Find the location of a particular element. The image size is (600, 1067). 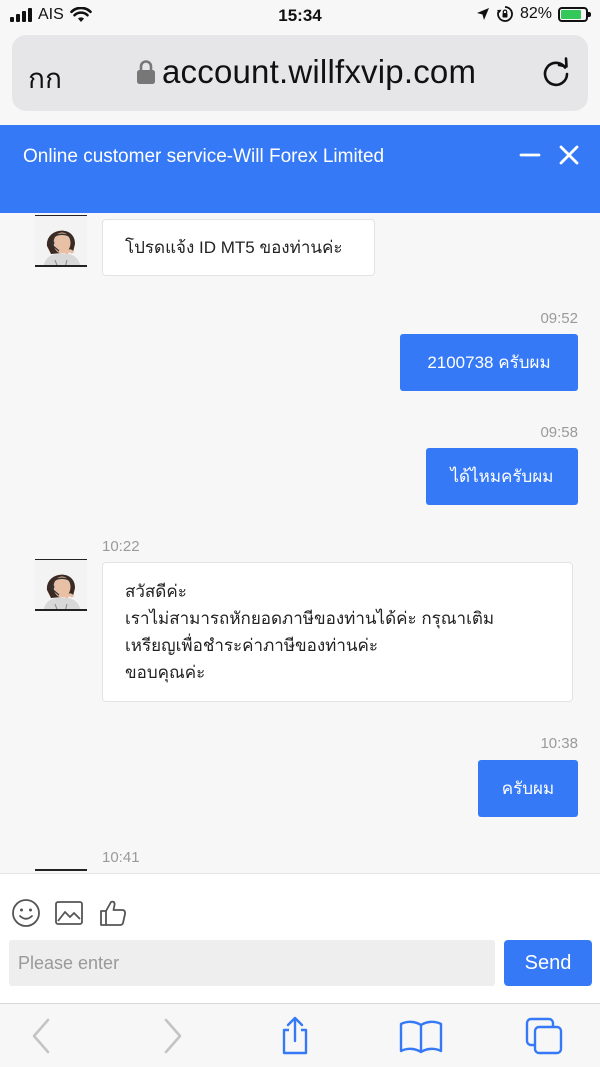

emoji-icon is located at coordinates (26, 913).